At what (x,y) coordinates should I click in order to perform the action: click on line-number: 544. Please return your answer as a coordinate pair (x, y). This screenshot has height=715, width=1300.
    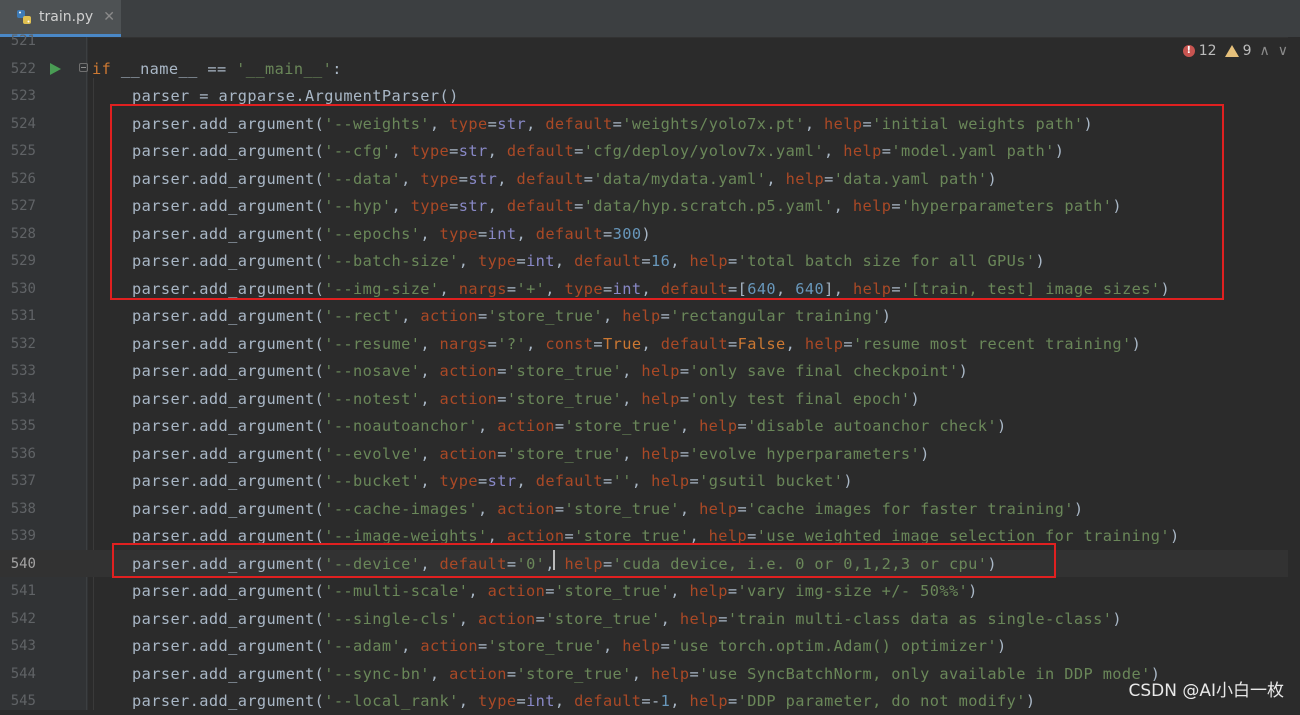
    Looking at the image, I should click on (23, 673).